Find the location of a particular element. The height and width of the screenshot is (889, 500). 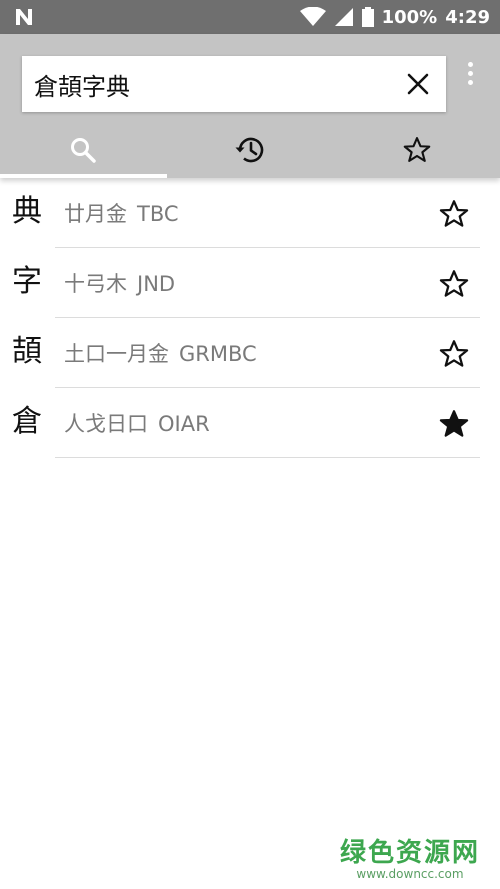

history-icon is located at coordinates (249, 150).